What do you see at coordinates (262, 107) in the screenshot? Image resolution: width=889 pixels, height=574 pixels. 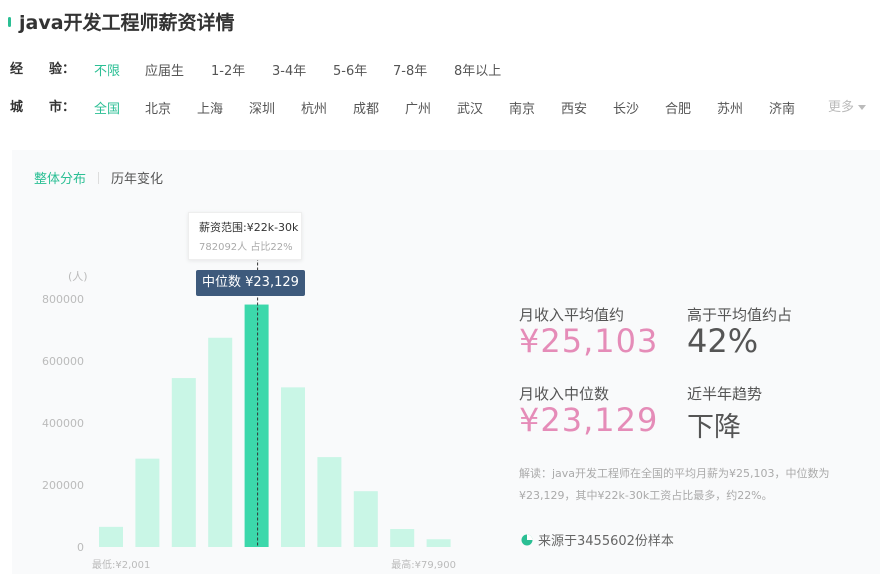 I see `city-option: 深圳` at bounding box center [262, 107].